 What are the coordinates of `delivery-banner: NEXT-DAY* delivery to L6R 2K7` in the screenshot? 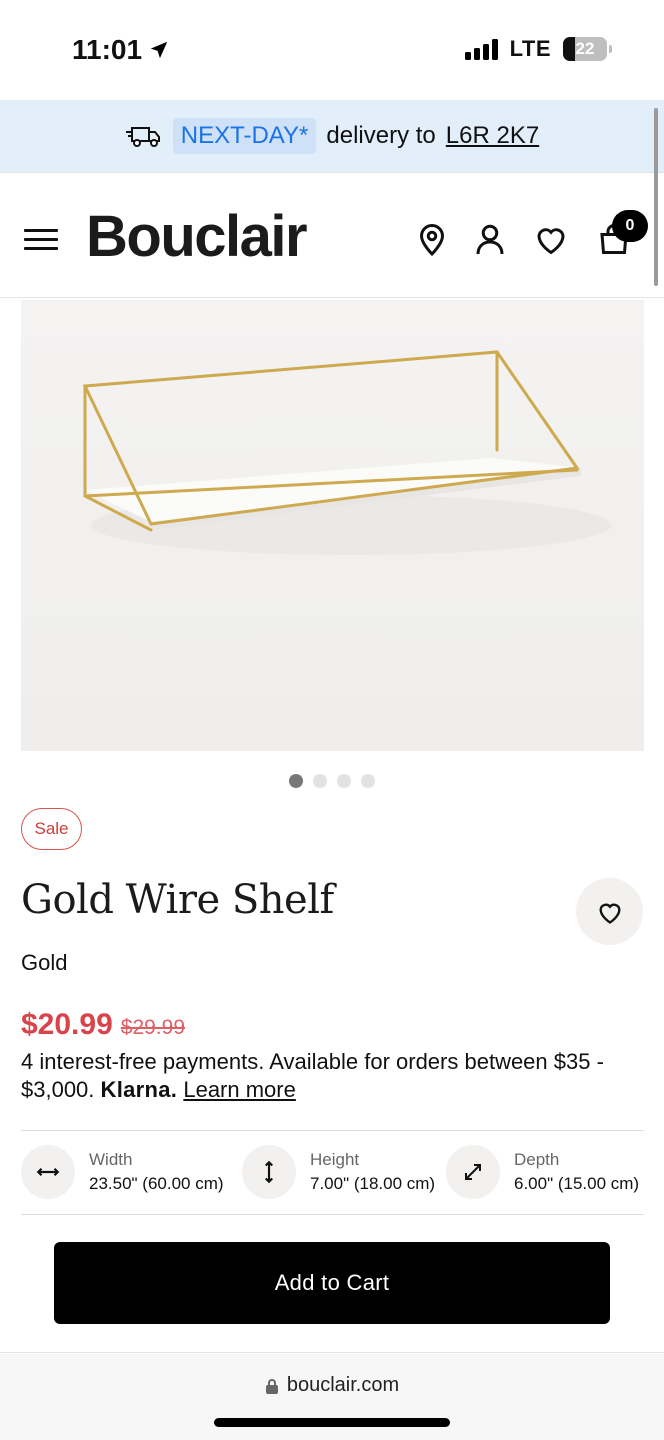 It's located at (332, 136).